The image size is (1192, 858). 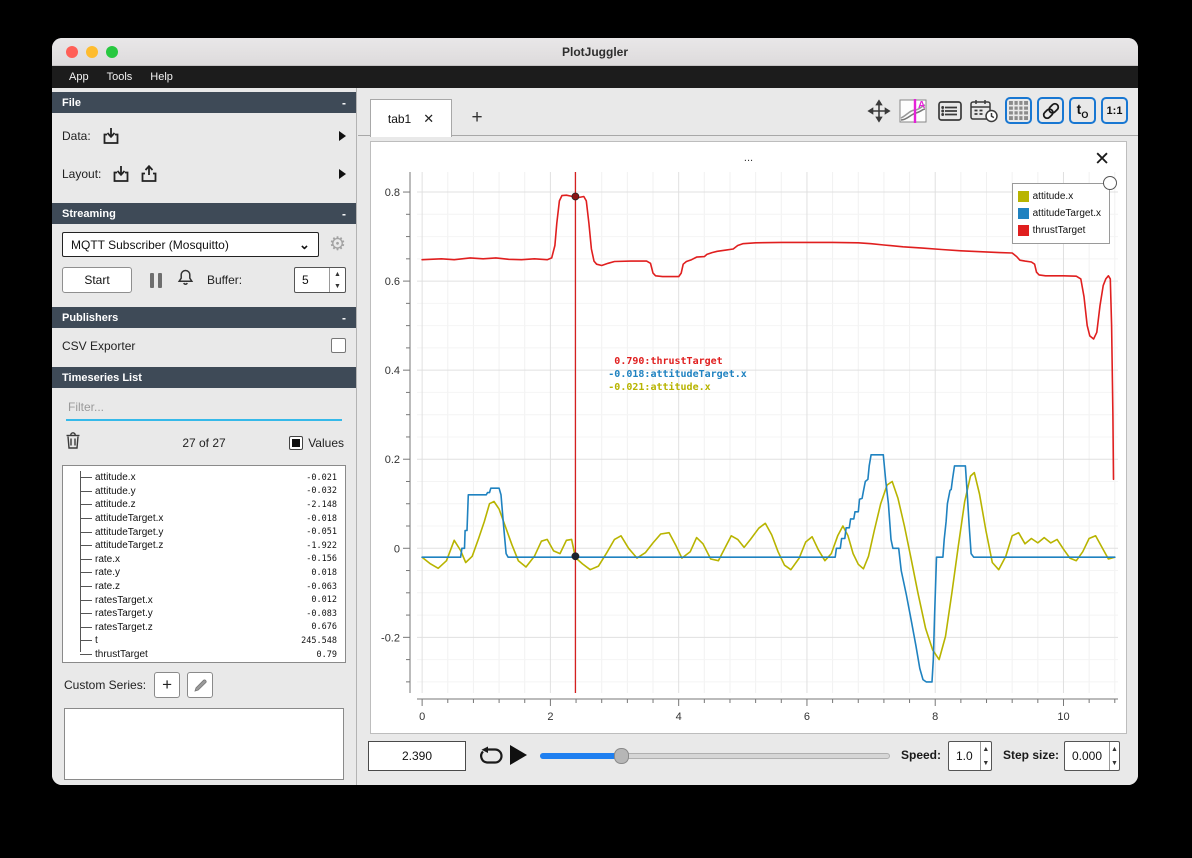 What do you see at coordinates (112, 52) in the screenshot?
I see `maximize-window-button` at bounding box center [112, 52].